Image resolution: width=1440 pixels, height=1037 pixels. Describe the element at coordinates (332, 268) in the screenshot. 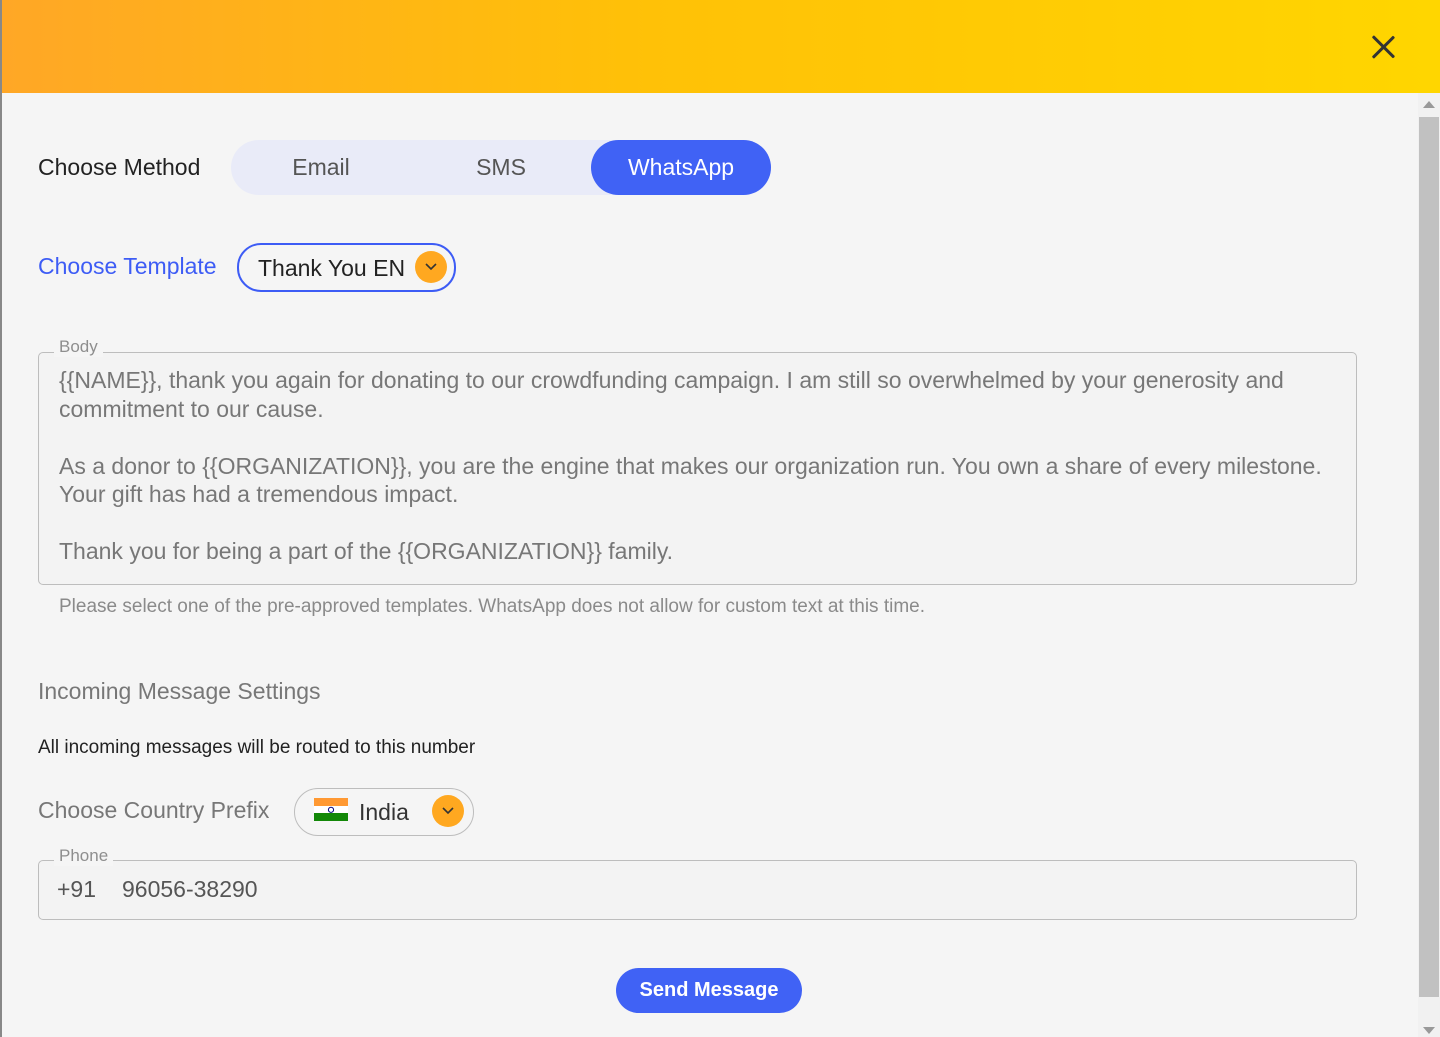

I see `template-selected-value: Thank You EN` at that location.